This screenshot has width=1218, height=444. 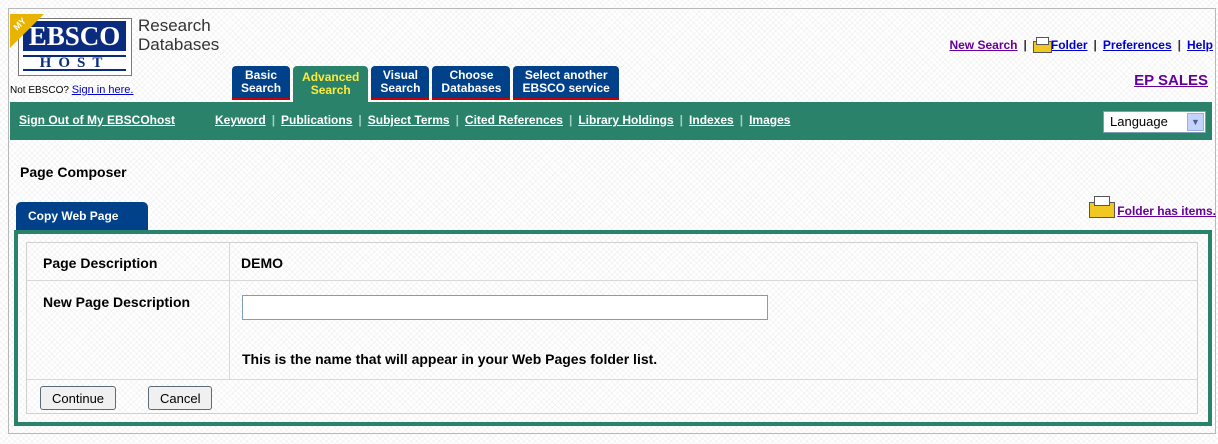 I want to click on folder-status: Folder has items., so click(x=1152, y=207).